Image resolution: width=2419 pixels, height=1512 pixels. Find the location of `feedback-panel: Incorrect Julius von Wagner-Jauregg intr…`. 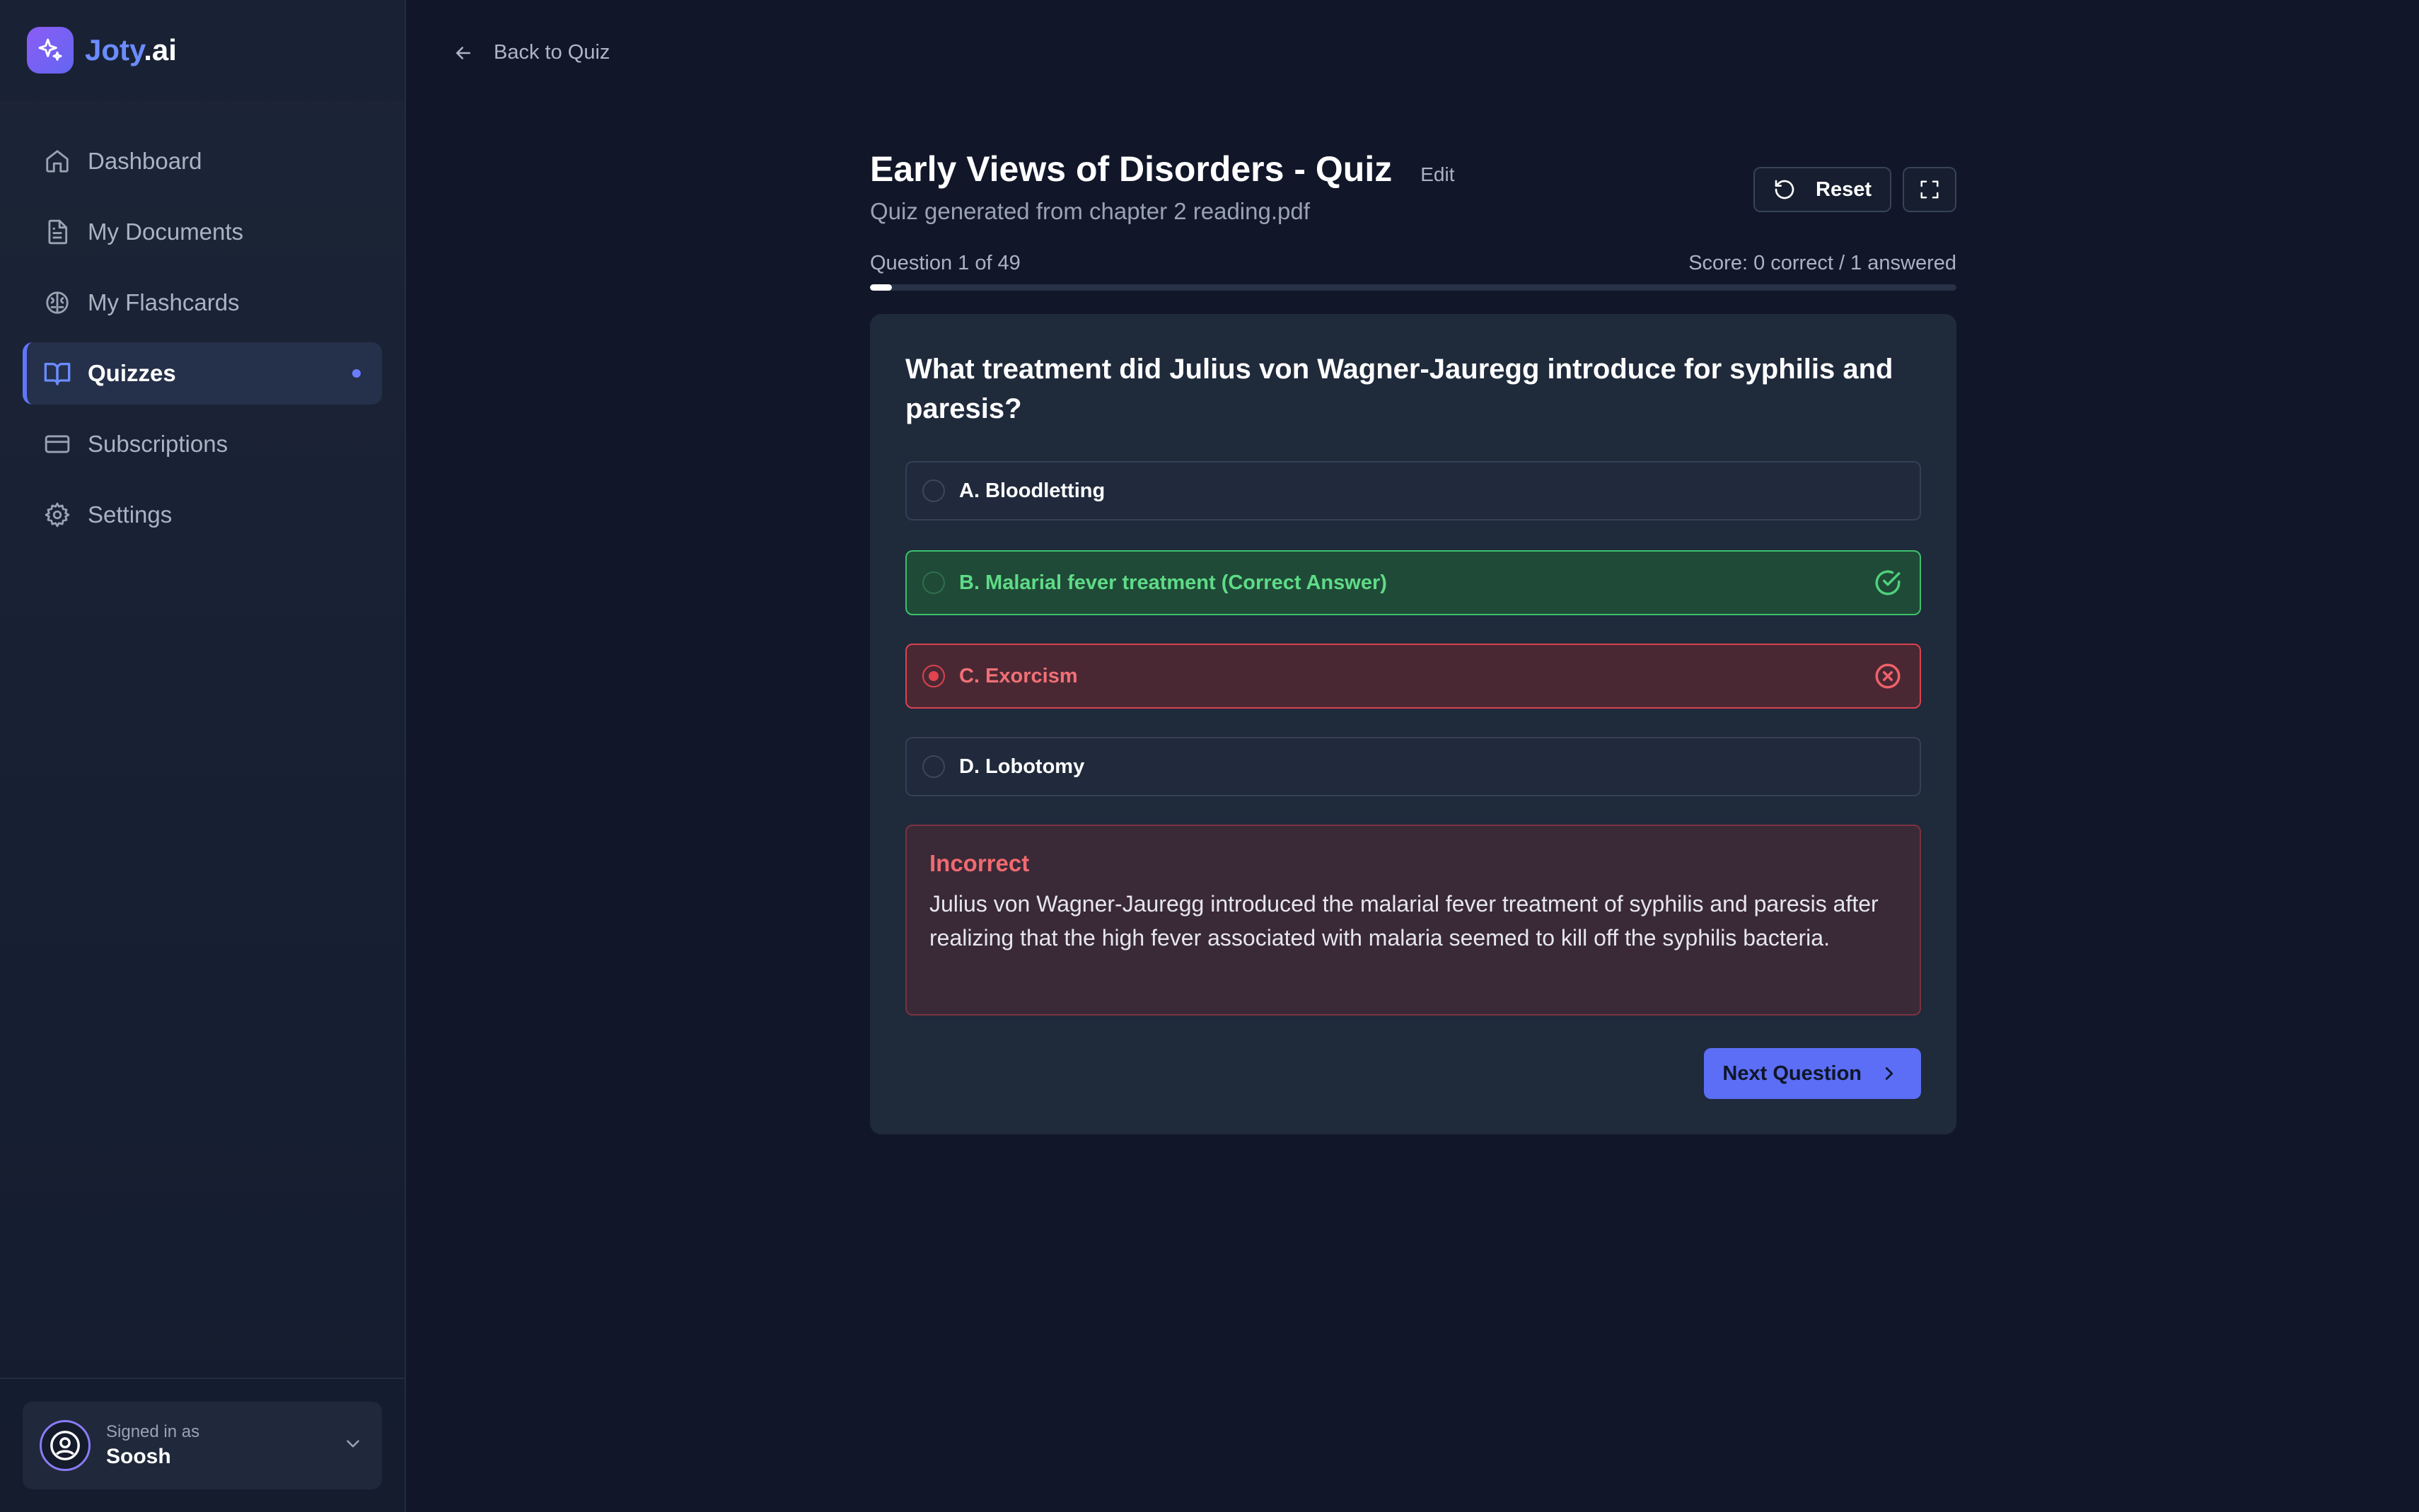

feedback-panel: Incorrect Julius von Wagner-Jauregg intr… is located at coordinates (1413, 920).